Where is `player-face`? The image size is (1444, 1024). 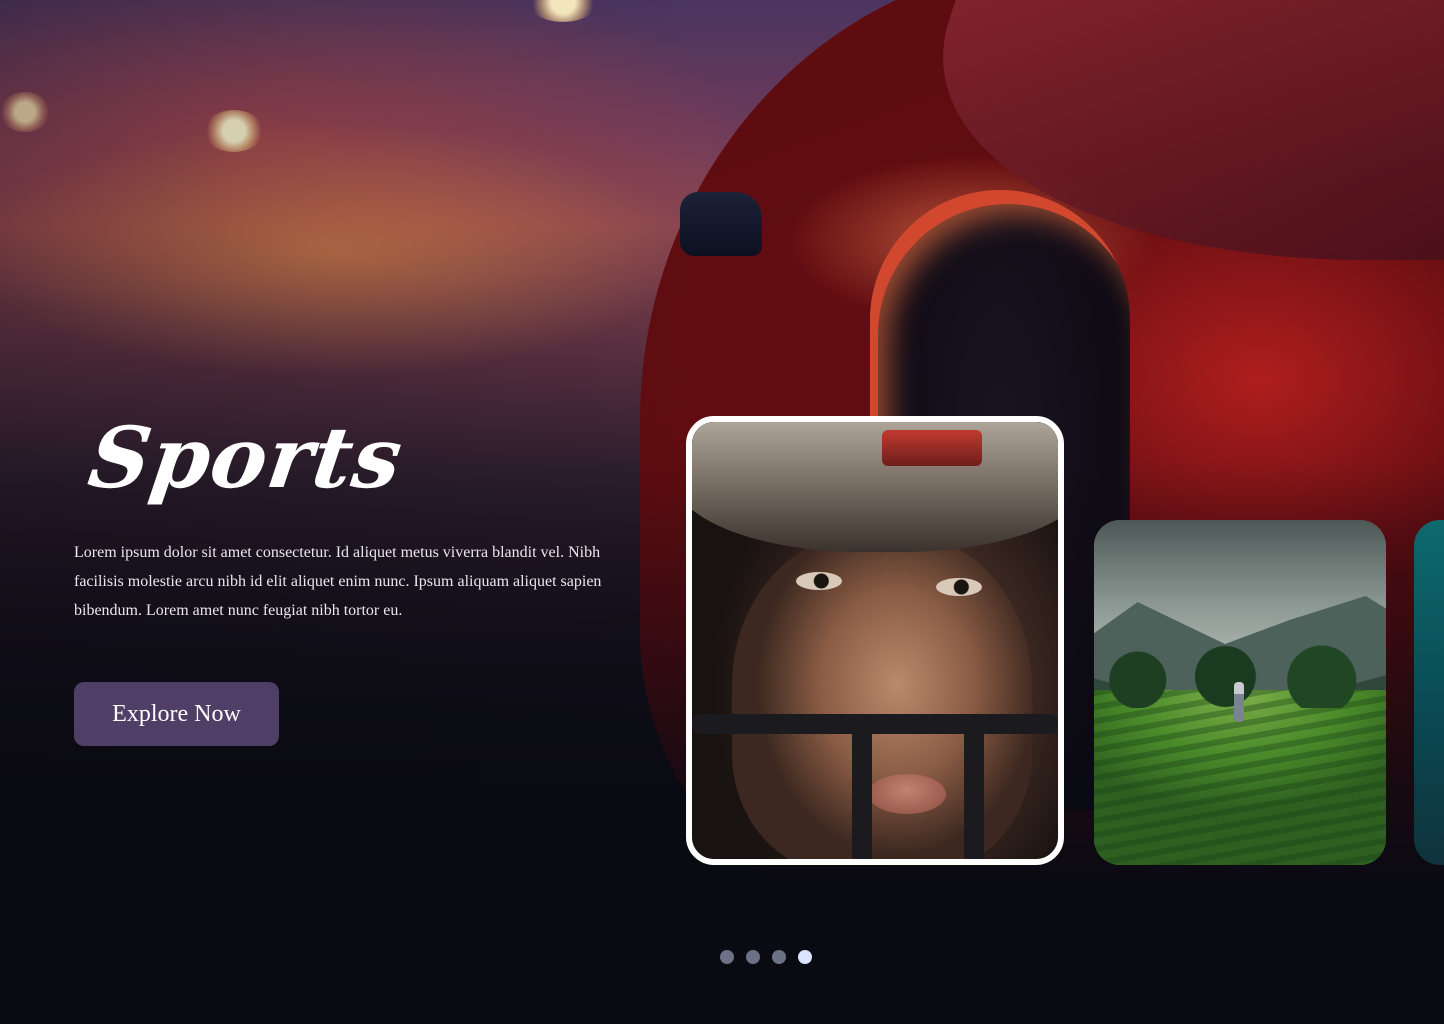
player-face is located at coordinates (882, 695).